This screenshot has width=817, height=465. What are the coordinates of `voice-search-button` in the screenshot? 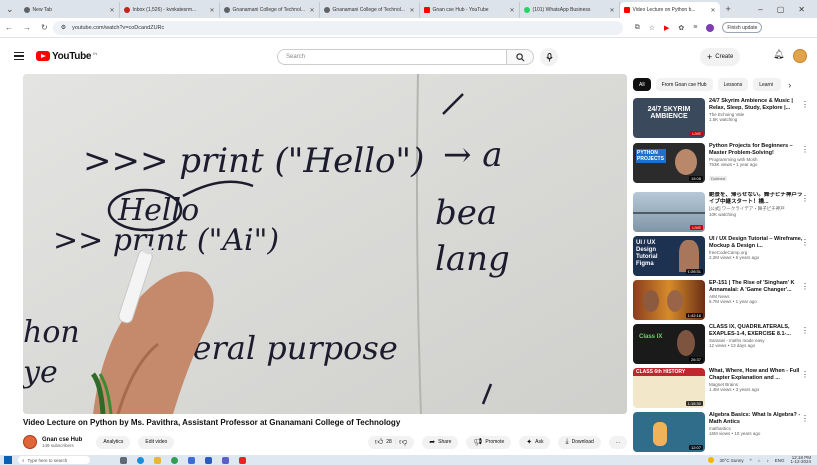 It's located at (549, 57).